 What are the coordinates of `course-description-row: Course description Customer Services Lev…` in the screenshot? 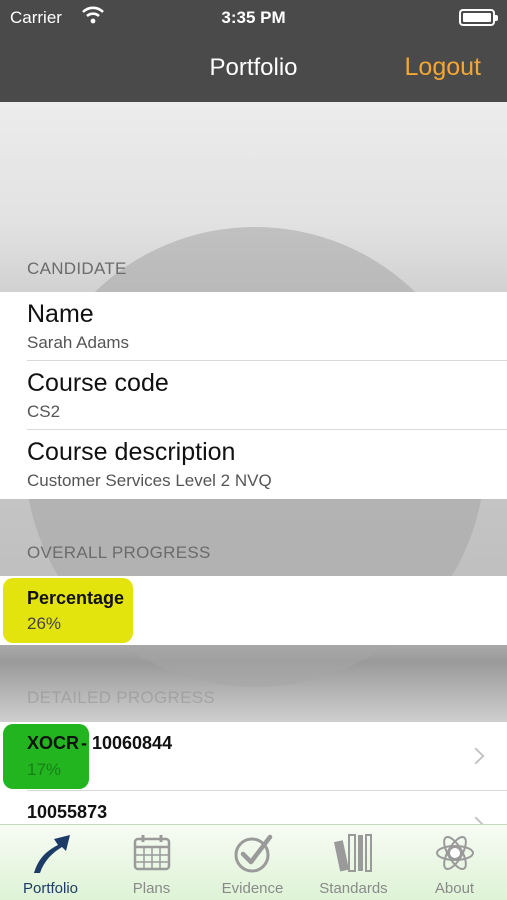 It's located at (253, 464).